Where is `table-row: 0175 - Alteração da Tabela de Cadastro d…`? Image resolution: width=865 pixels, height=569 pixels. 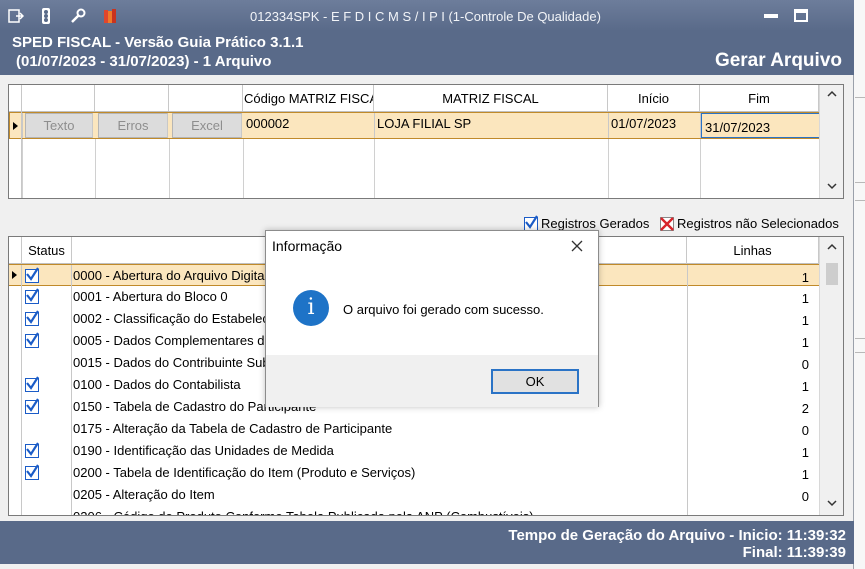
table-row: 0175 - Alteração da Tabela de Cadastro d… is located at coordinates (415, 429).